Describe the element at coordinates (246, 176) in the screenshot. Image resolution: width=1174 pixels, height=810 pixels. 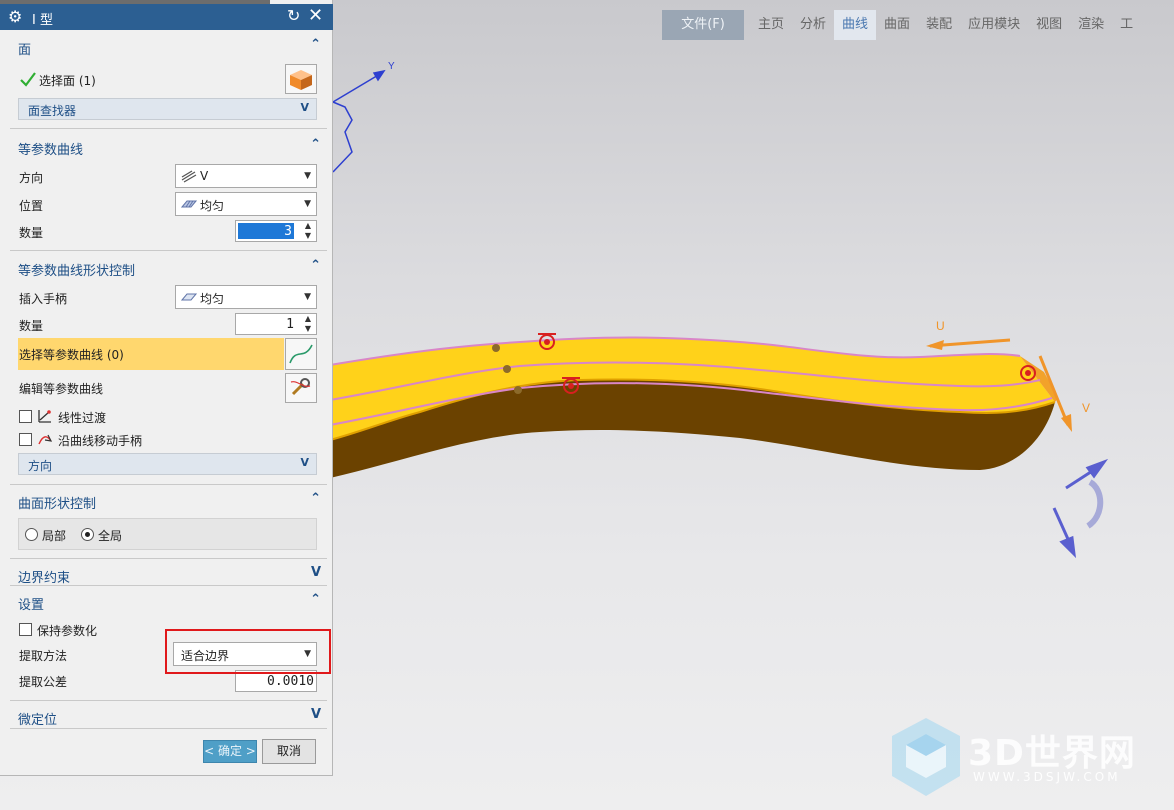
I see `direction-select: V ▼` at that location.